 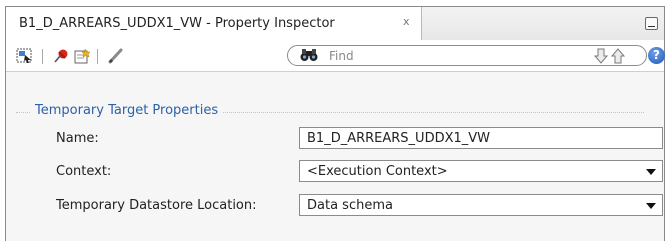 What do you see at coordinates (156, 205) in the screenshot?
I see `temporary-datastore-location-label: Temporary Datastore Location:` at bounding box center [156, 205].